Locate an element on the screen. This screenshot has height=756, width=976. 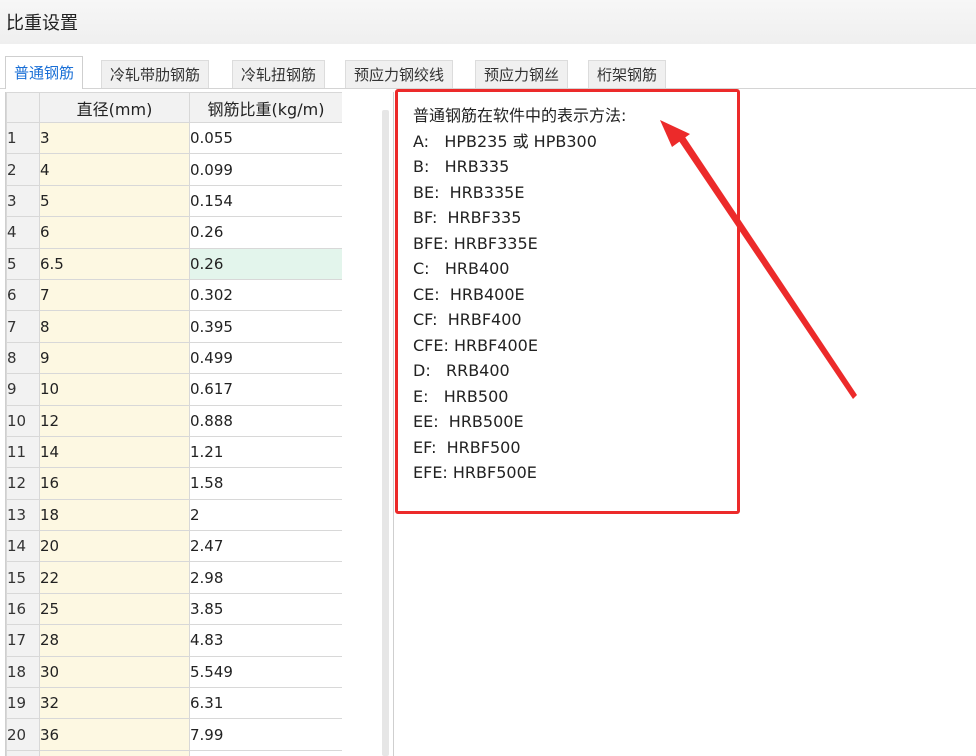
notes-heading: 普通钢筋在软件中的表示方法: is located at coordinates (520, 115).